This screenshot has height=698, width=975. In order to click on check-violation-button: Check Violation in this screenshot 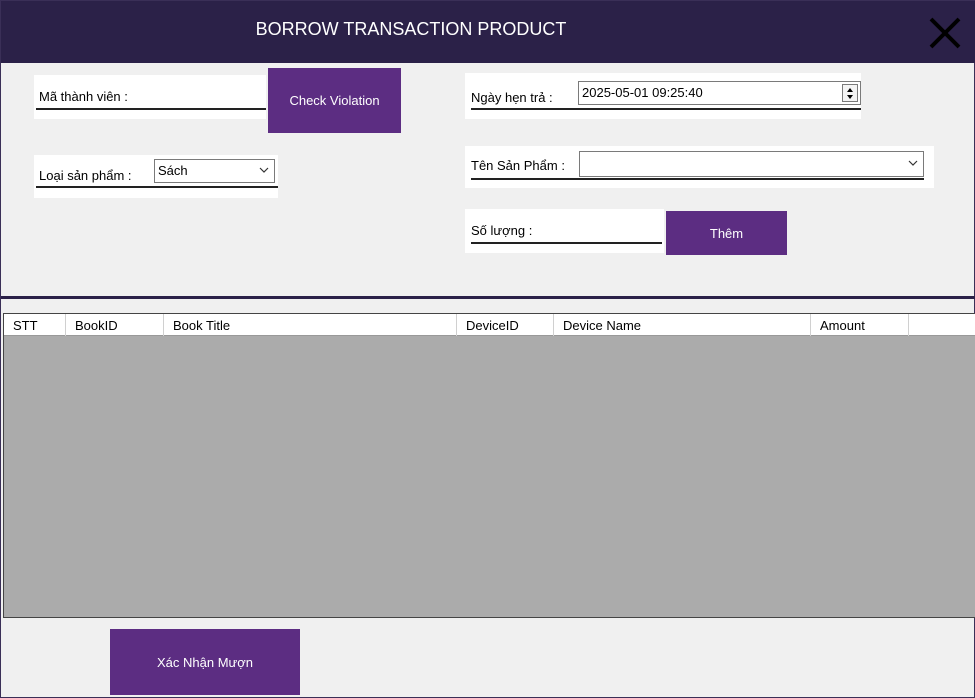, I will do `click(334, 100)`.